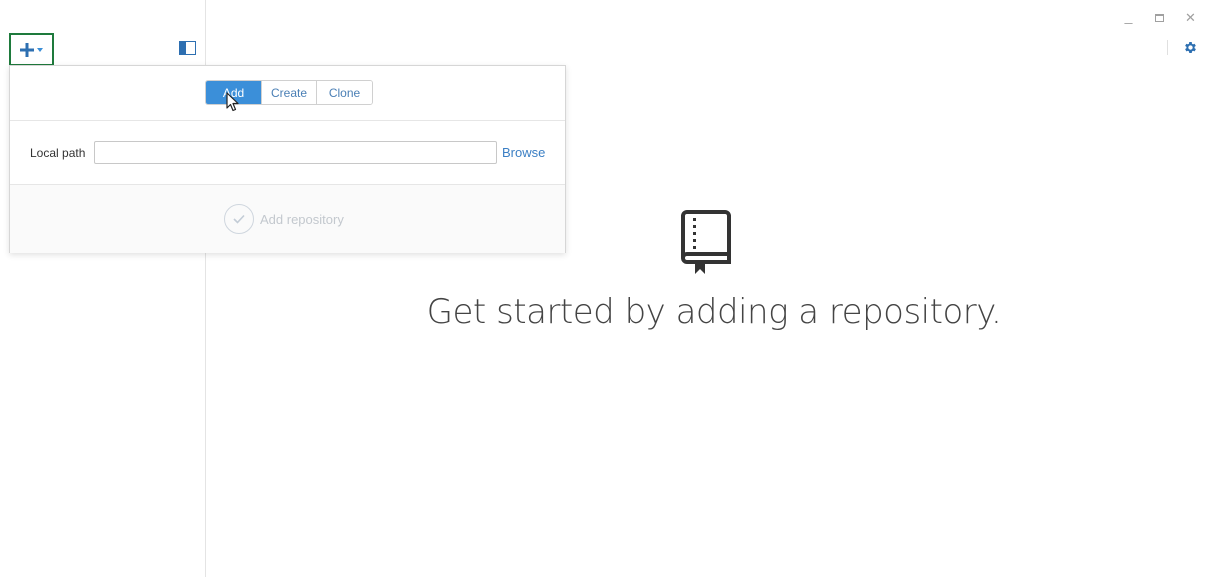 The image size is (1206, 577). I want to click on maximize-button, so click(1159, 18).